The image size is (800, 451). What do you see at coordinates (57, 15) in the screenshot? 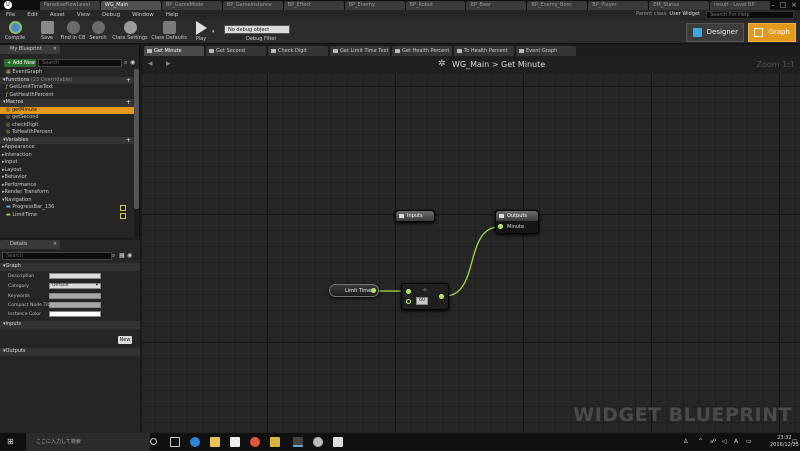
I see `menu-asset: Asset` at bounding box center [57, 15].